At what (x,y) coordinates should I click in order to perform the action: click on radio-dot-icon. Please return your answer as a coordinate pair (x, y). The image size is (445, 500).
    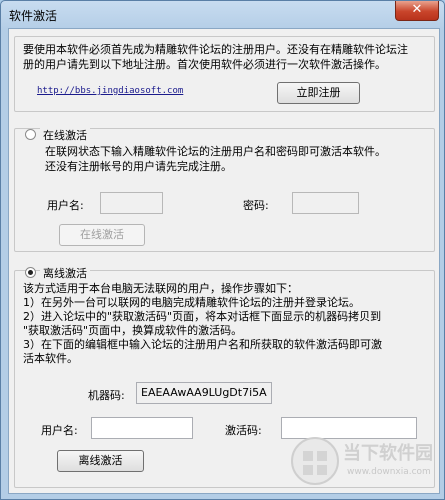
    Looking at the image, I should click on (30, 272).